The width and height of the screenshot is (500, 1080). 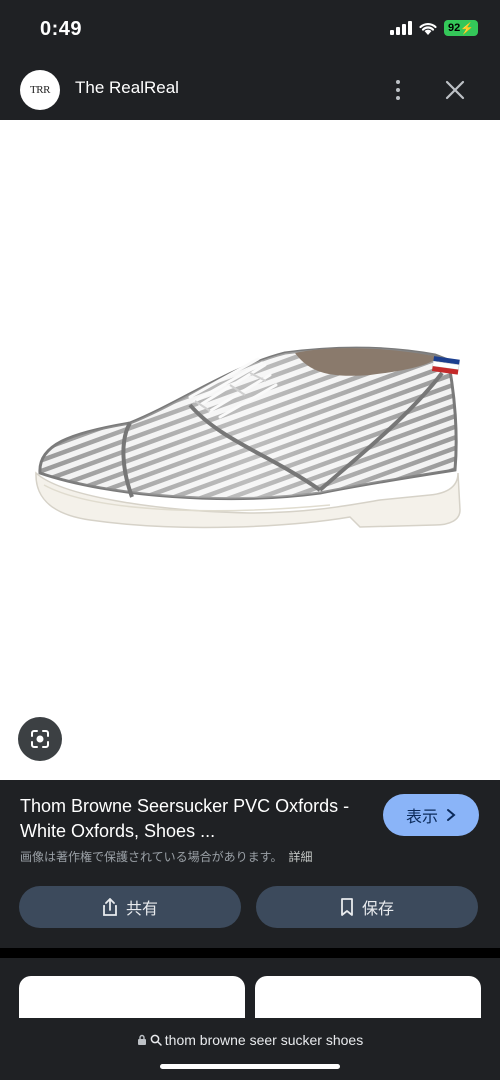 What do you see at coordinates (398, 90) in the screenshot?
I see `more-vert-icon` at bounding box center [398, 90].